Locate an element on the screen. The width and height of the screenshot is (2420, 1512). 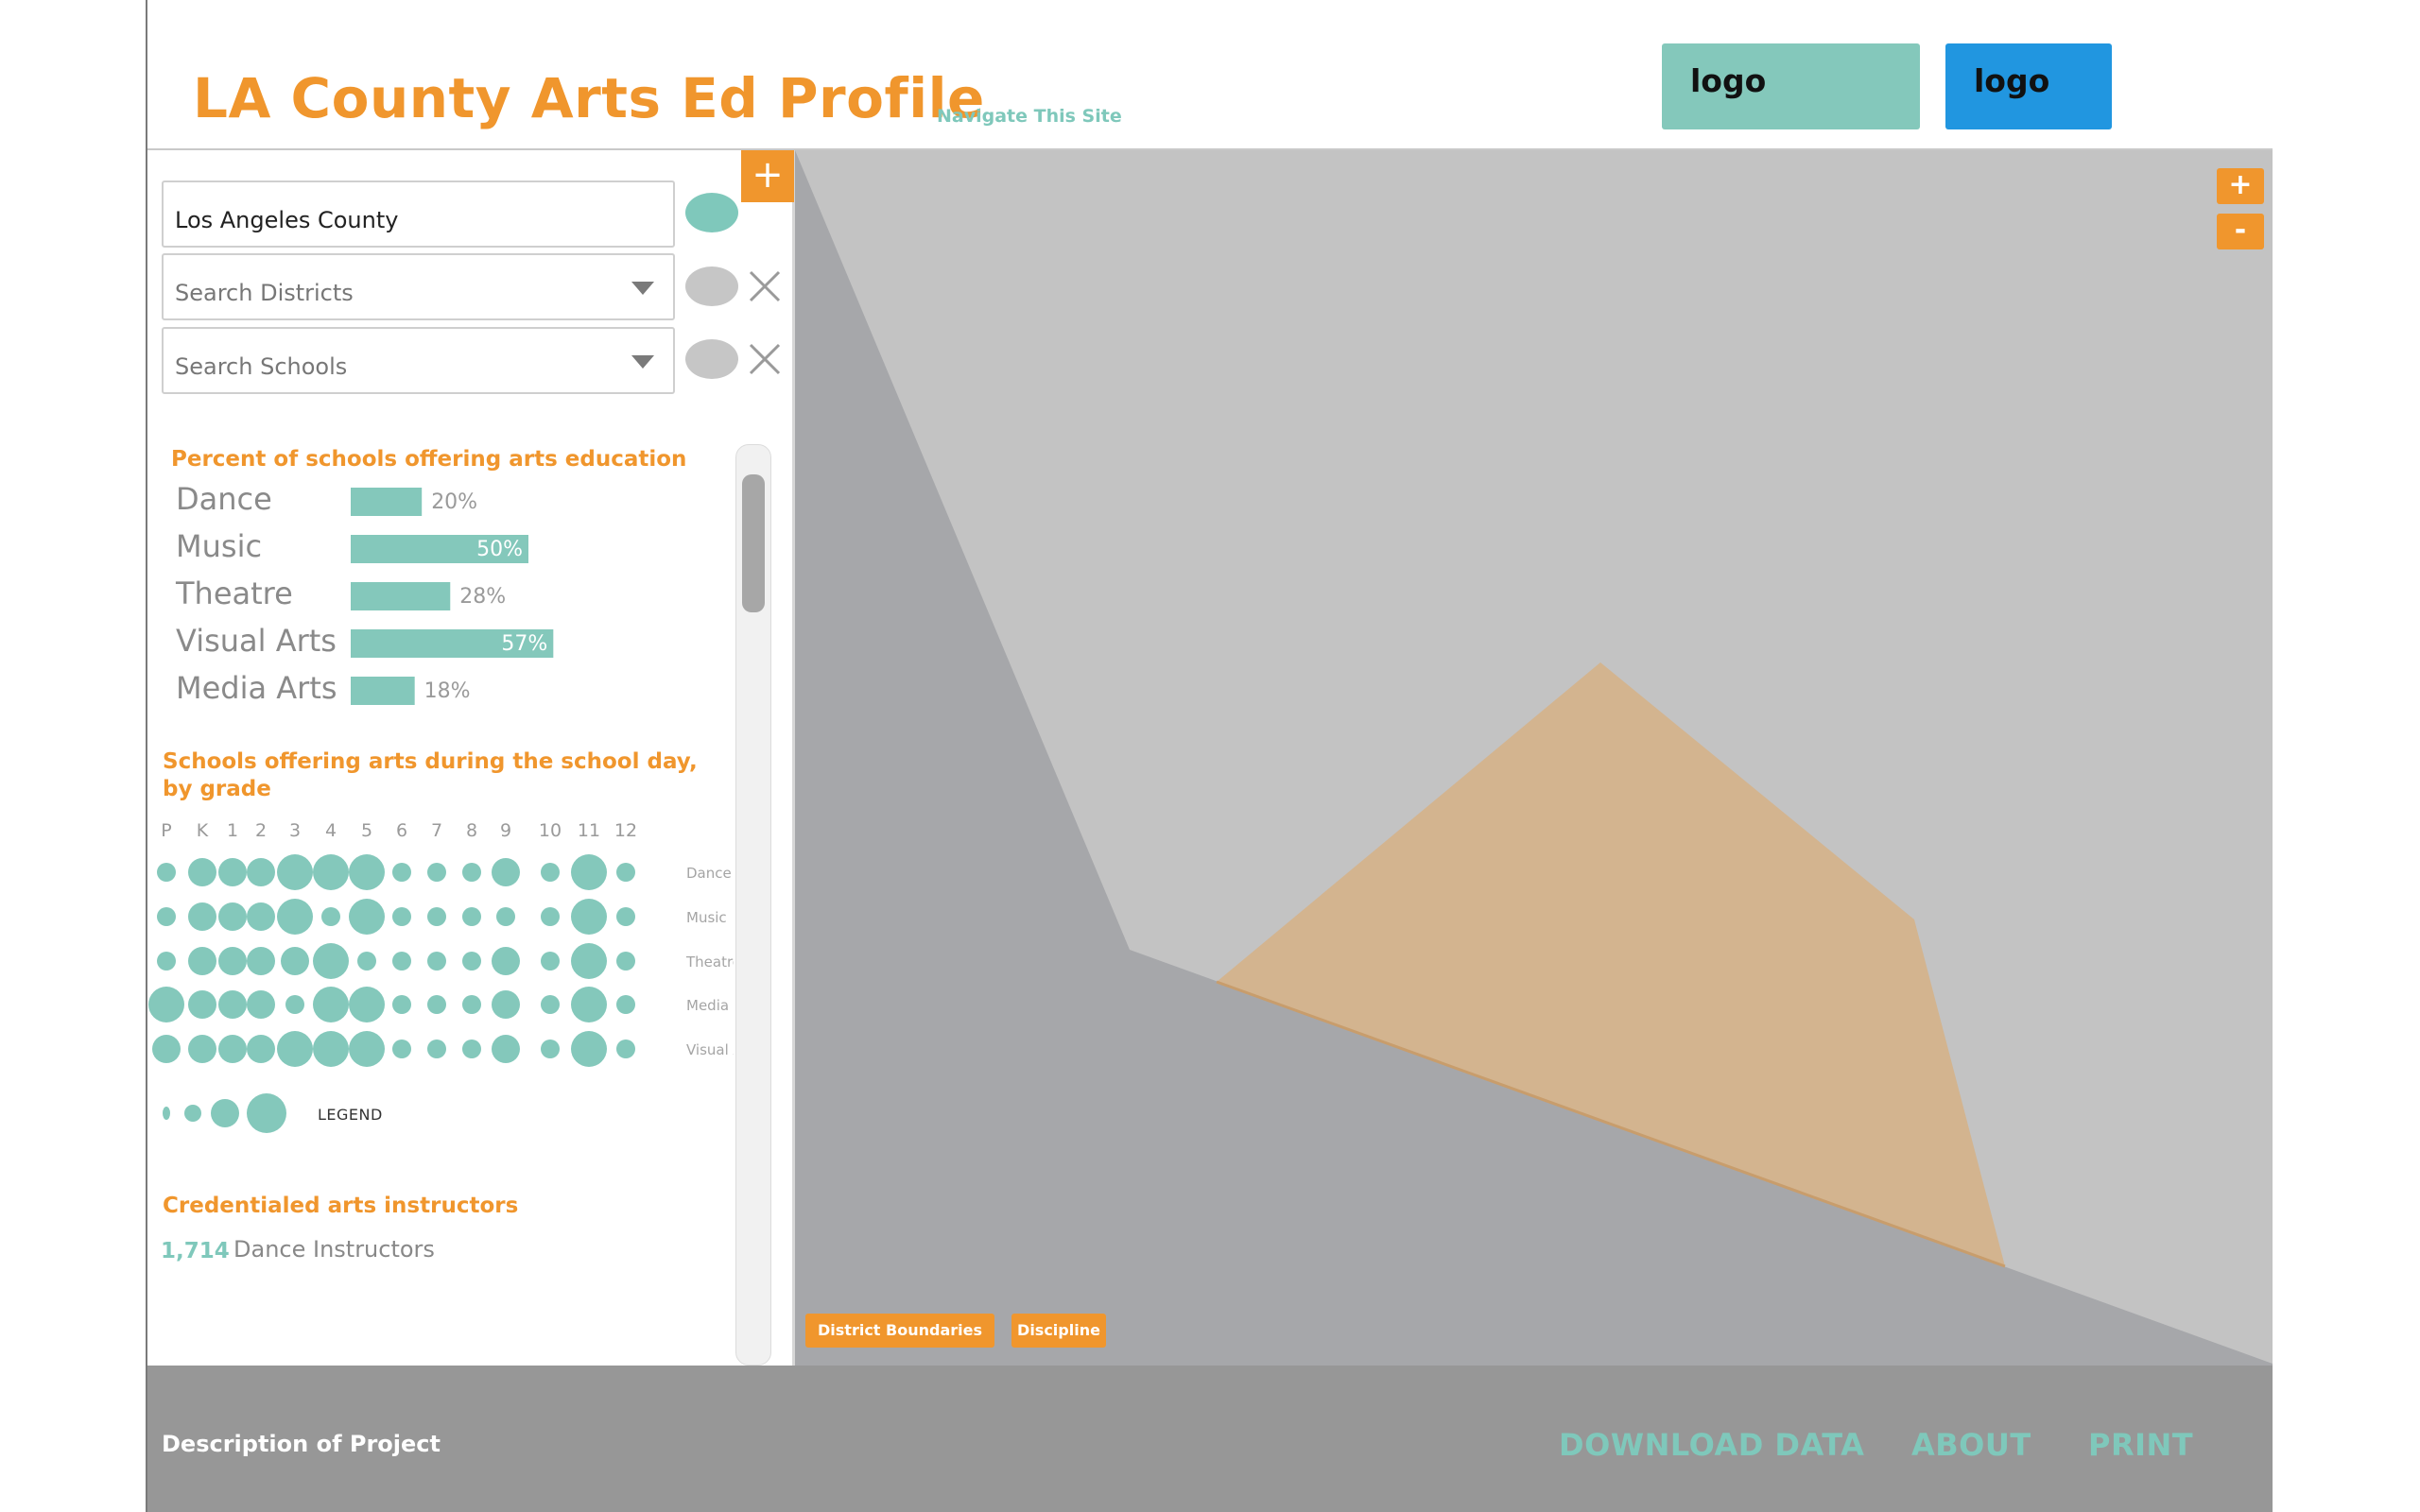
grade-row-label: Theatre is located at coordinates (710, 962).